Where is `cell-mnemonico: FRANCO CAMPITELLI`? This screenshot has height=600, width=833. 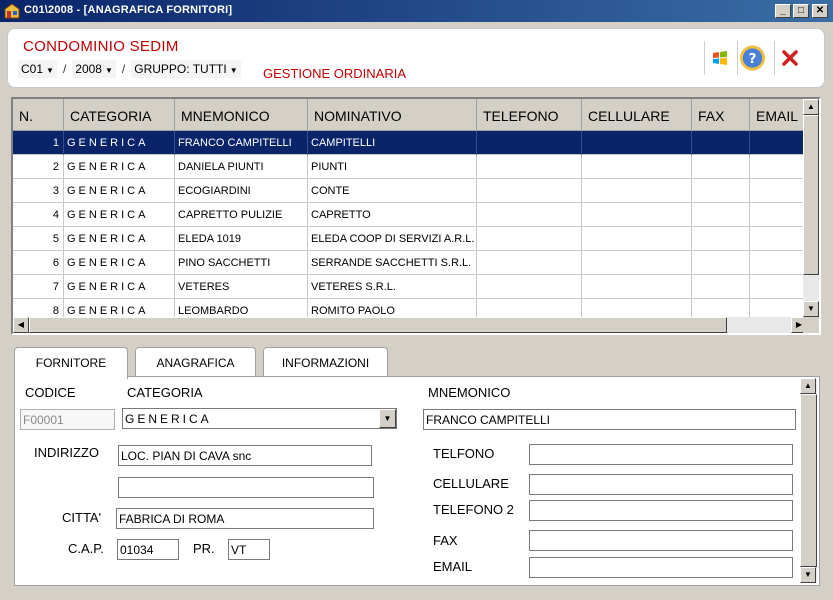 cell-mnemonico: FRANCO CAMPITELLI is located at coordinates (241, 143).